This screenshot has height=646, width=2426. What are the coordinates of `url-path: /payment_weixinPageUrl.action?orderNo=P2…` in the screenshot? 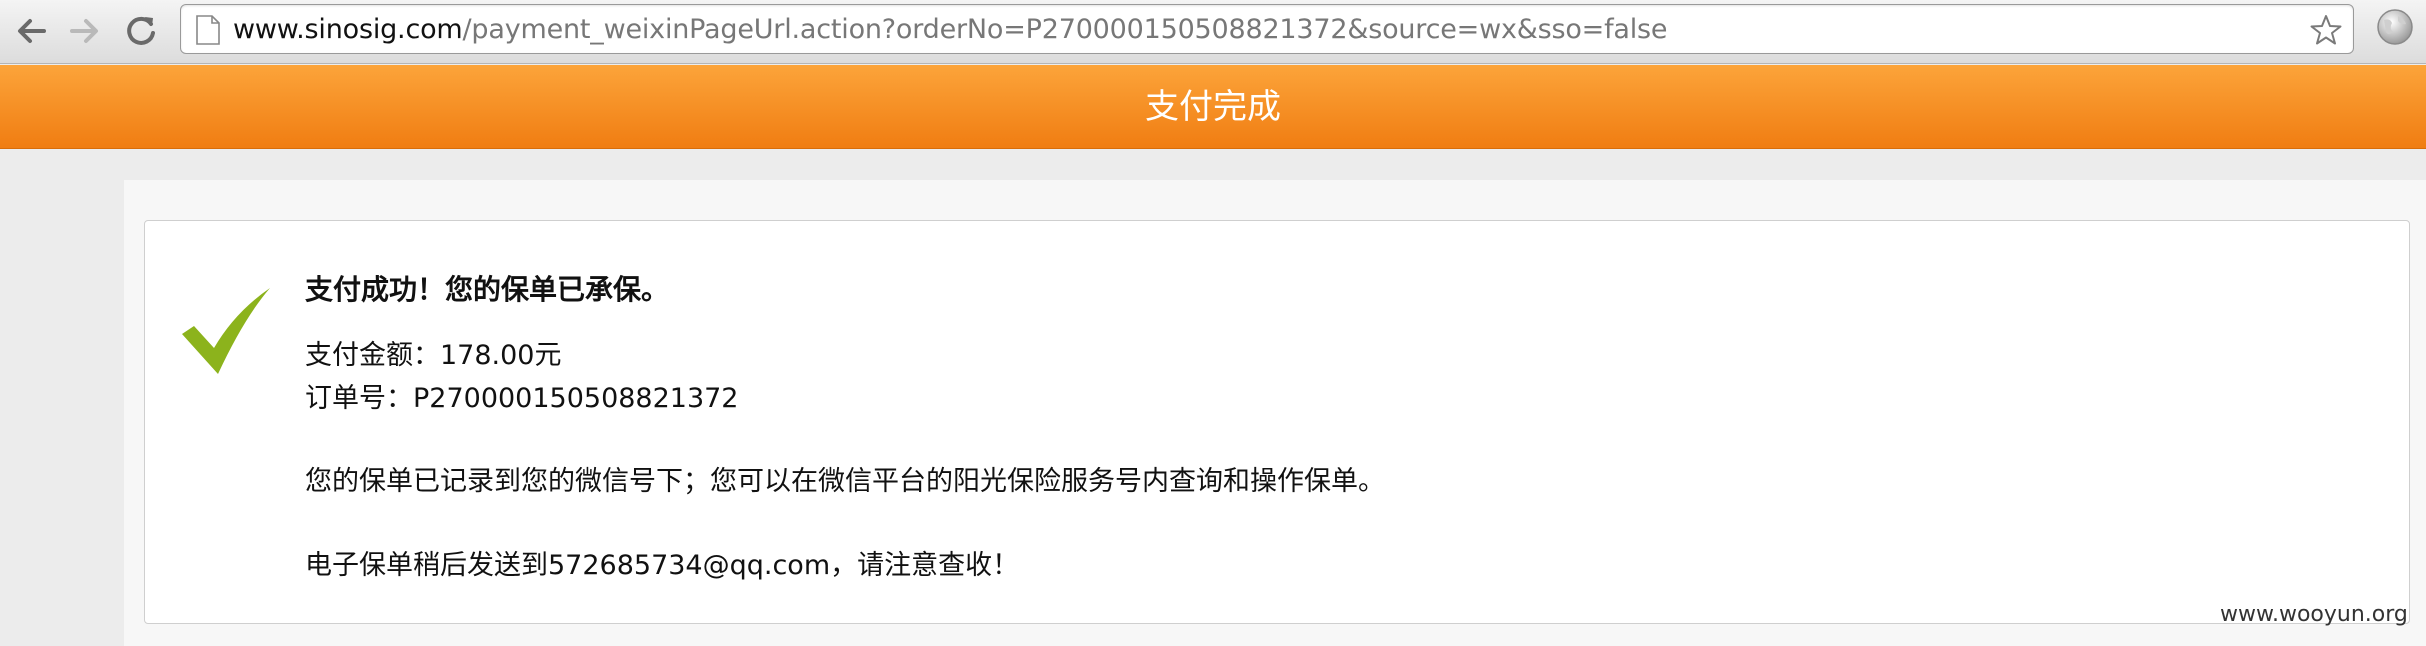 It's located at (1065, 29).